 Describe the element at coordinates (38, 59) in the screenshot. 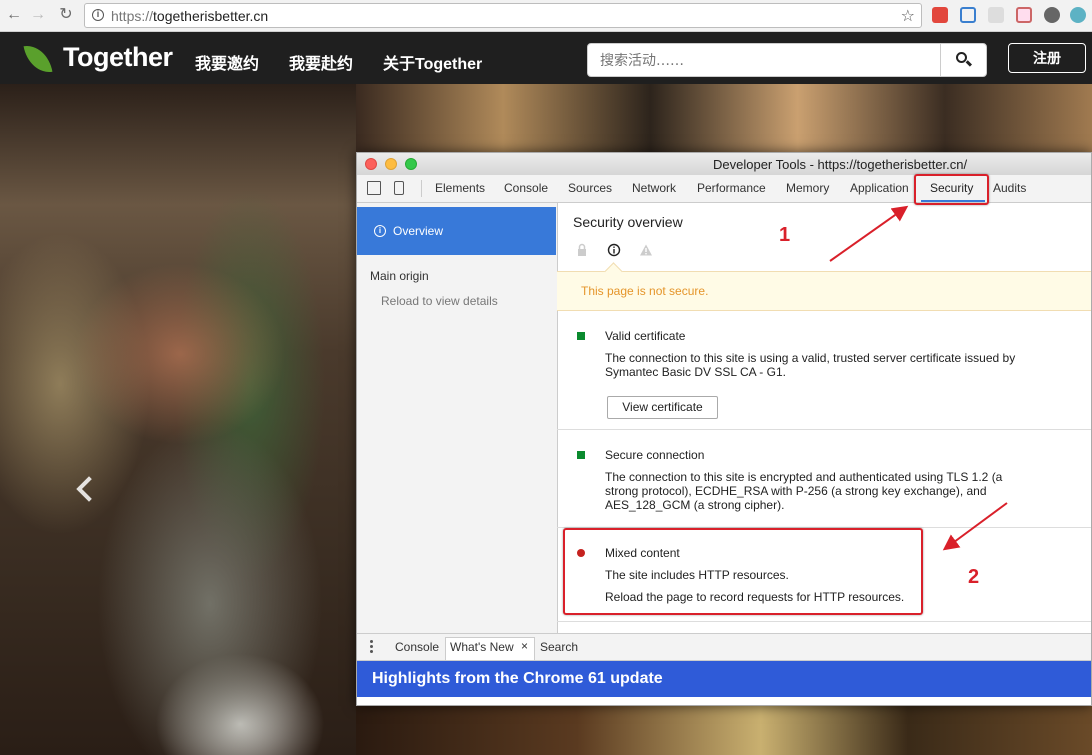

I see `leaf-logo-icon` at that location.